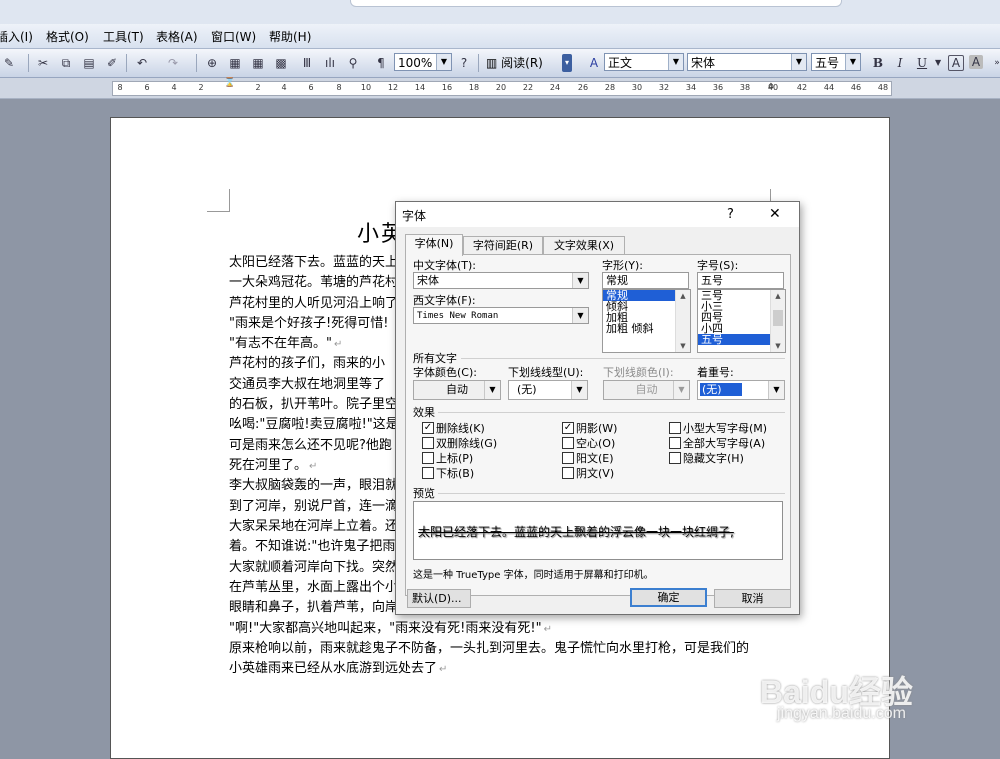 This screenshot has width=1000, height=759. I want to click on tables-borders-icon: ▦, so click(235, 63).